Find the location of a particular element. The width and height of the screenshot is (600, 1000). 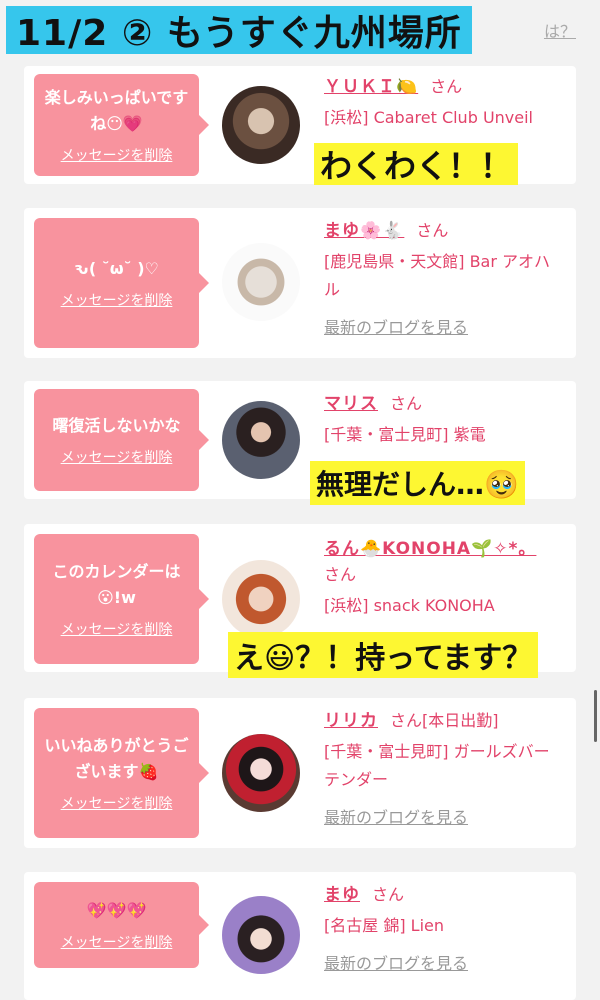

caption-overlay: 無理だしん…🥹 is located at coordinates (417, 483).